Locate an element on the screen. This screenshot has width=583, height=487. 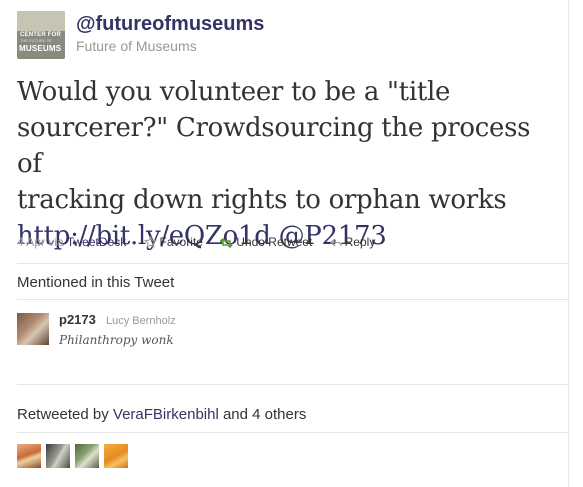
mentioned-user-name: Lucy Bernholz is located at coordinates (141, 321).